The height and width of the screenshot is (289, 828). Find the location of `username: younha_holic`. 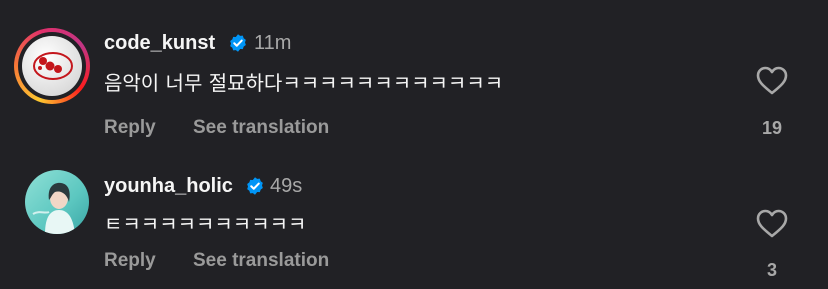

username: younha_holic is located at coordinates (168, 186).